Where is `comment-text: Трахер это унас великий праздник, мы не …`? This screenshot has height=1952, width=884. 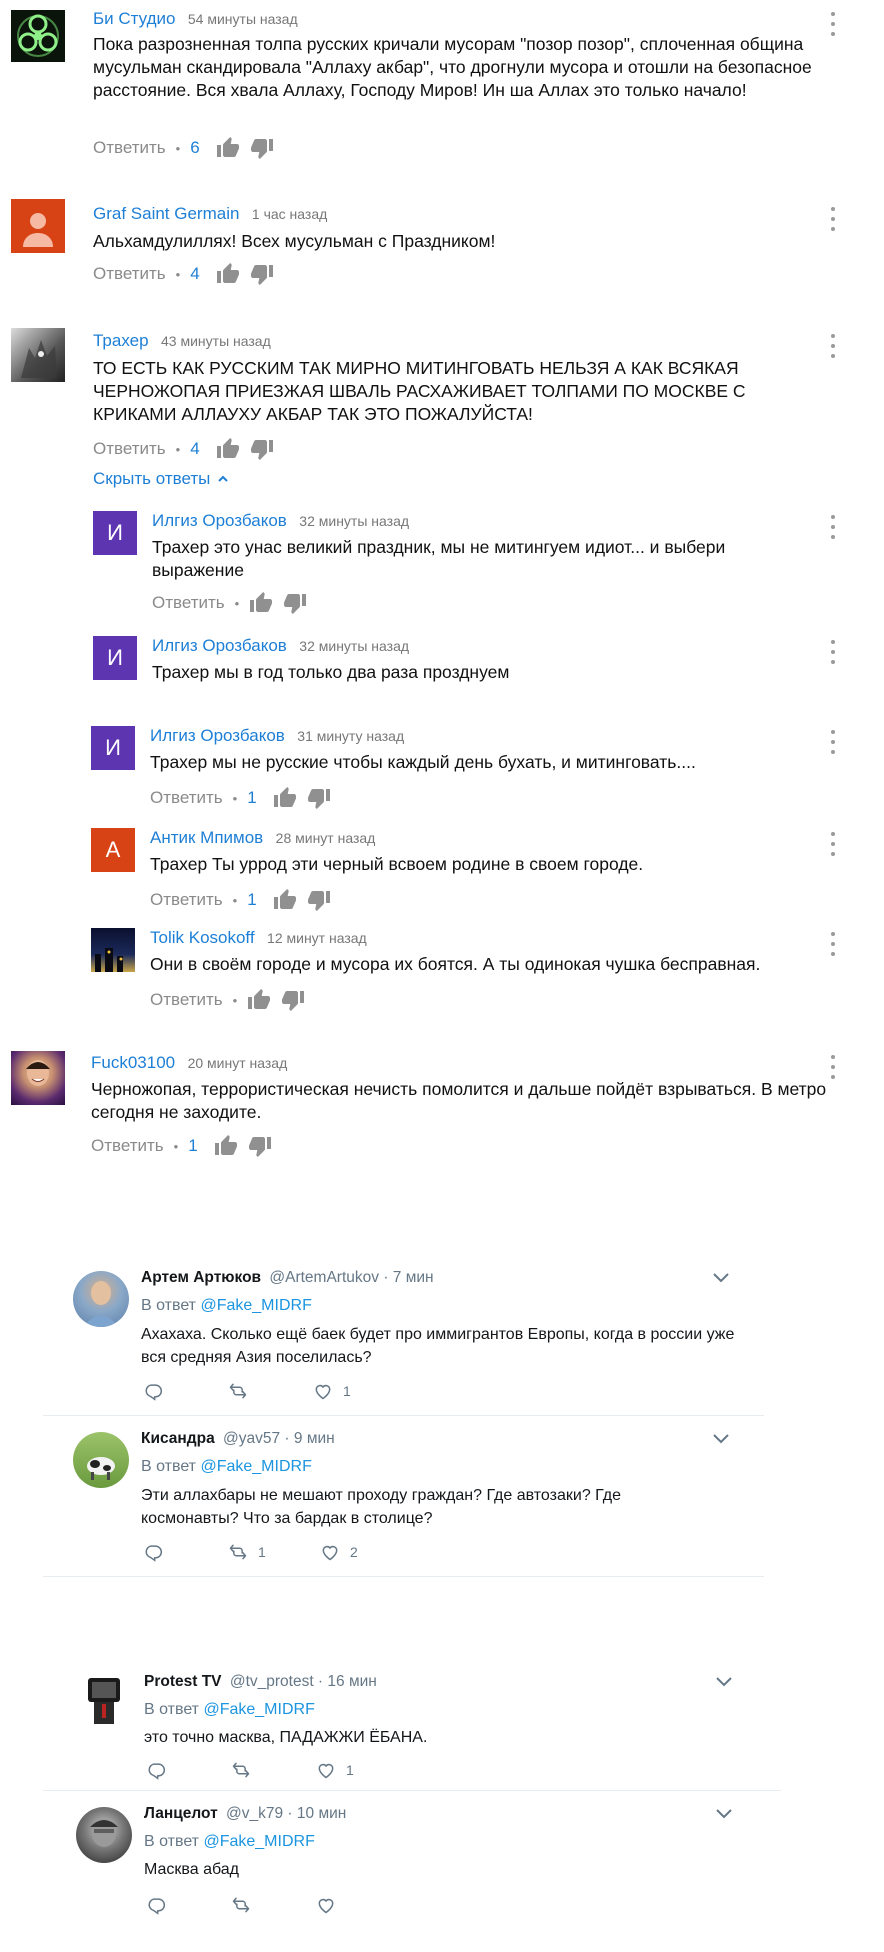
comment-text: Трахер это унас великий праздник, мы не … is located at coordinates (439, 558).